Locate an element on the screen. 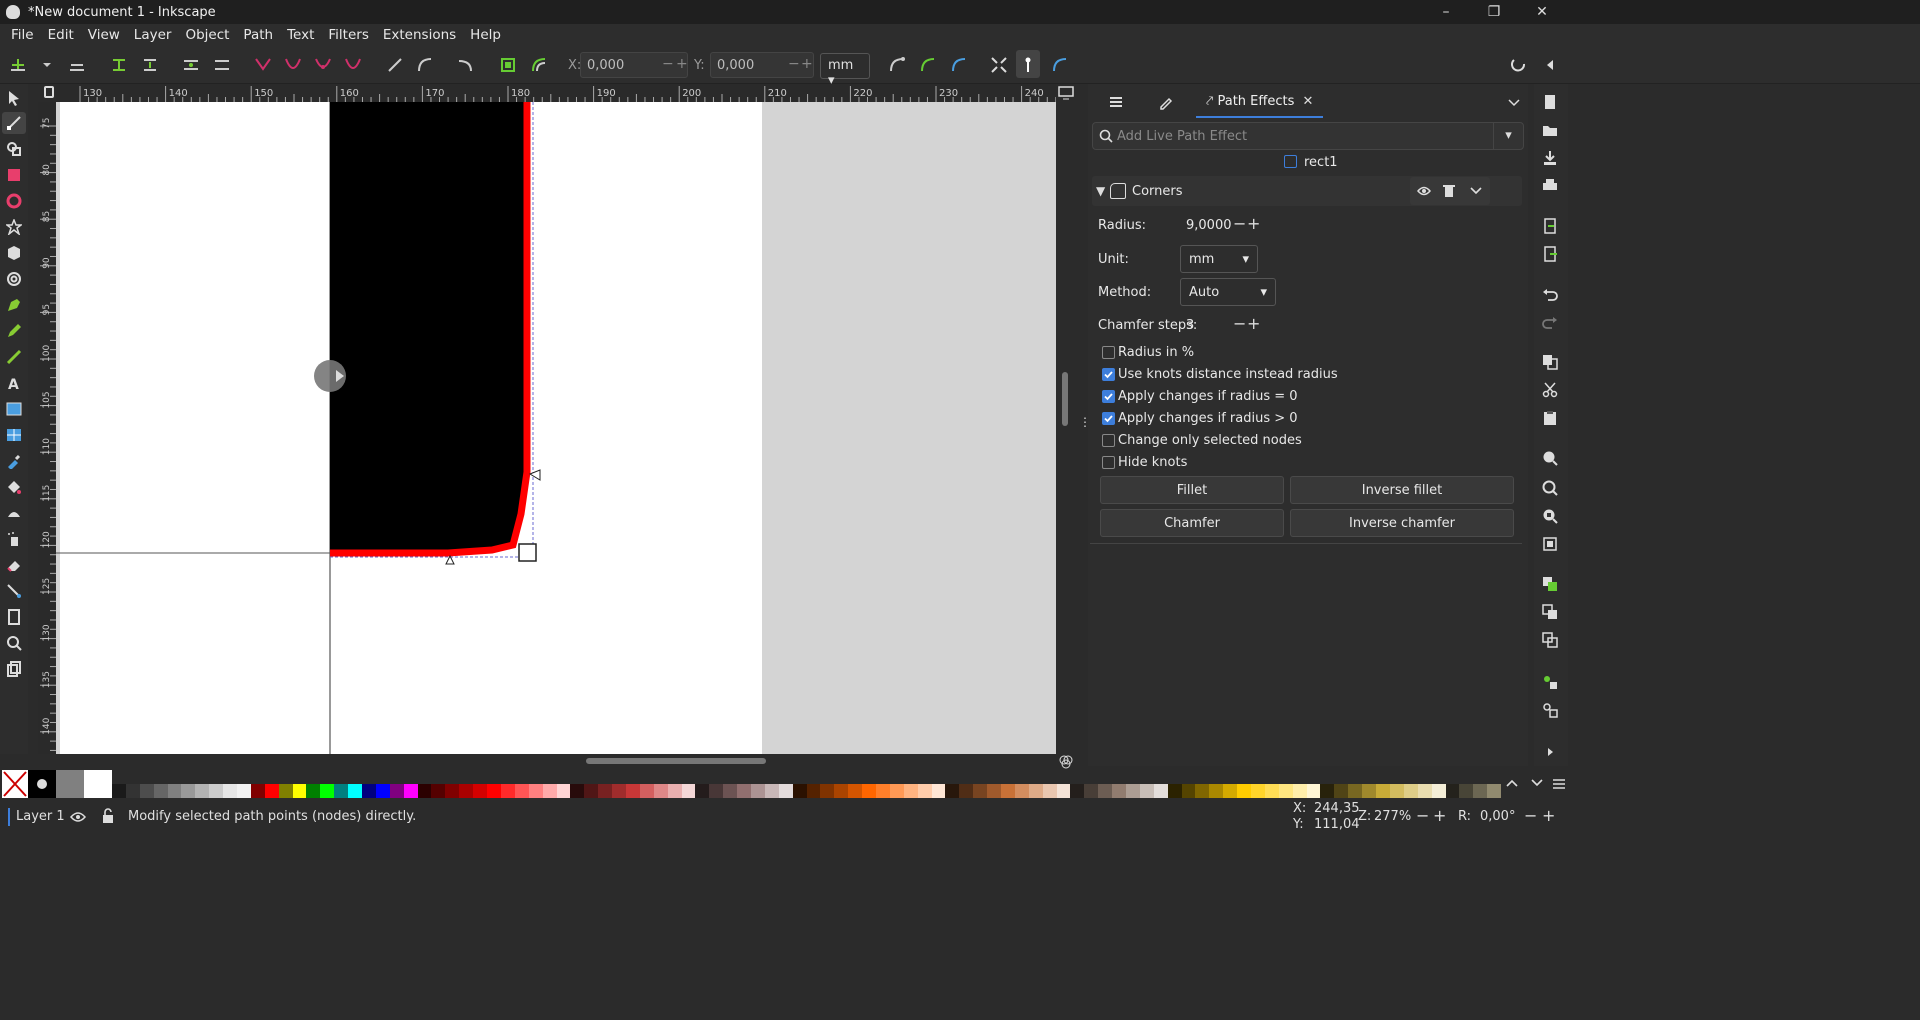  color-management-icon is located at coordinates (1066, 762).